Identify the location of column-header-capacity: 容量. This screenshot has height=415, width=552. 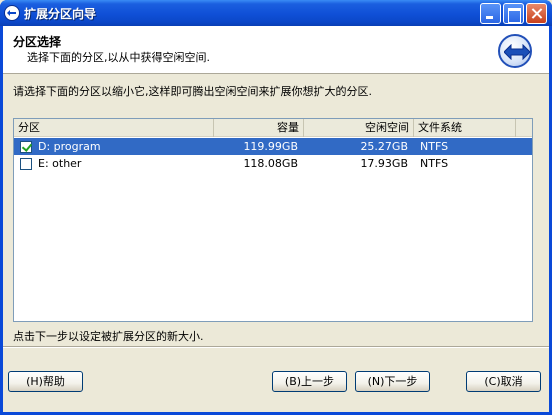
(259, 128).